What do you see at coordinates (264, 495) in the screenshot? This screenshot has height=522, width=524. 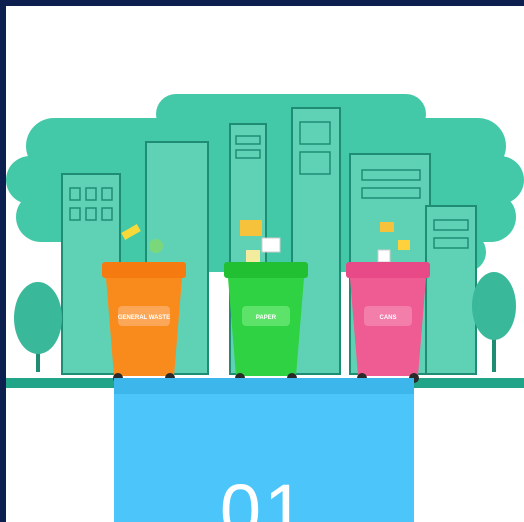 I see `step-number: 01` at bounding box center [264, 495].